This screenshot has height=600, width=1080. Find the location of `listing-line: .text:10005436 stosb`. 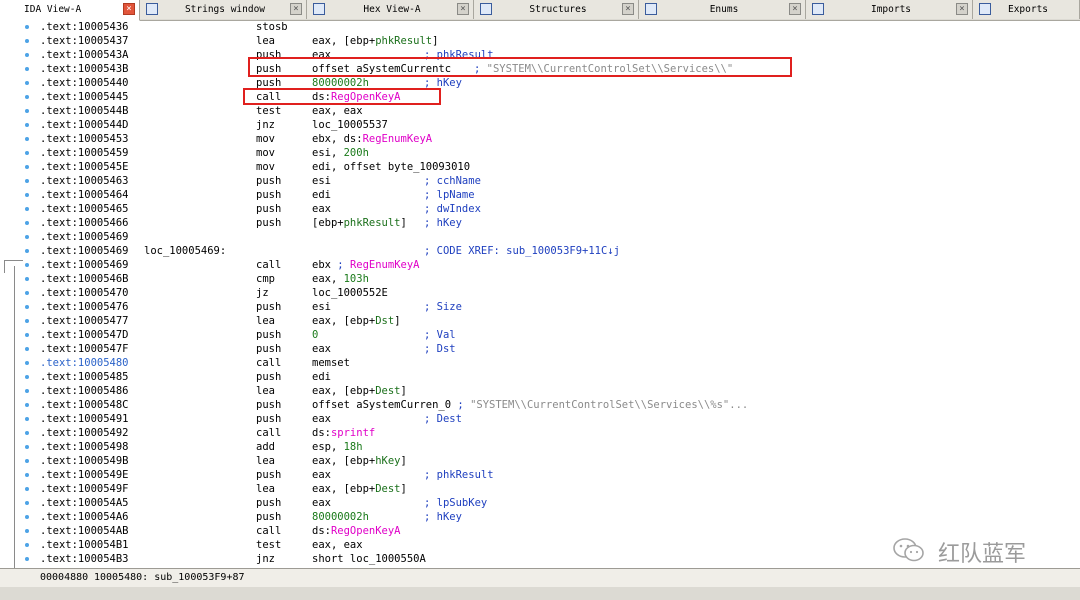

listing-line: .text:10005436 stosb is located at coordinates (559, 27).